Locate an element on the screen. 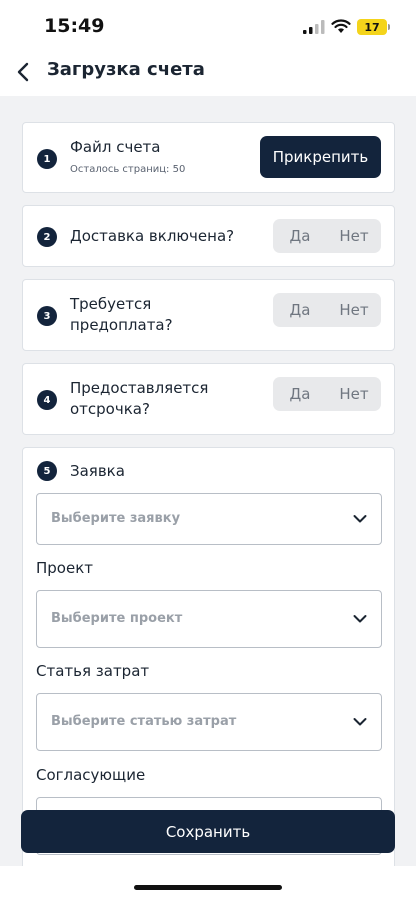  request-placeholder: Выберите заявку is located at coordinates (116, 518).